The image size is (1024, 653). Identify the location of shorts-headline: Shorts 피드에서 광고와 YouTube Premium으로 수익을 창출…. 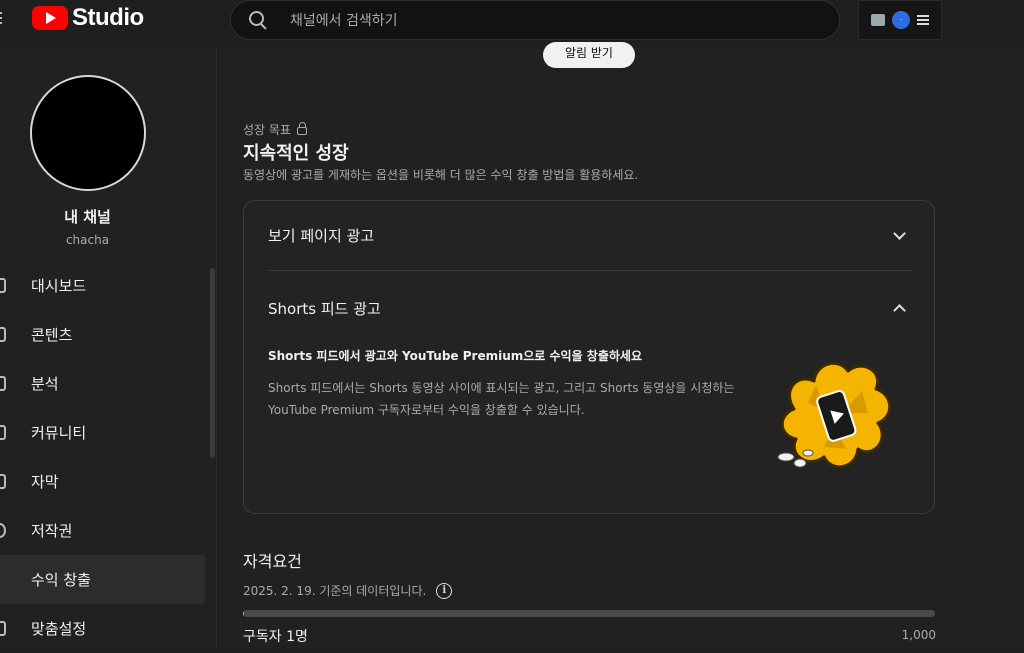
(455, 356).